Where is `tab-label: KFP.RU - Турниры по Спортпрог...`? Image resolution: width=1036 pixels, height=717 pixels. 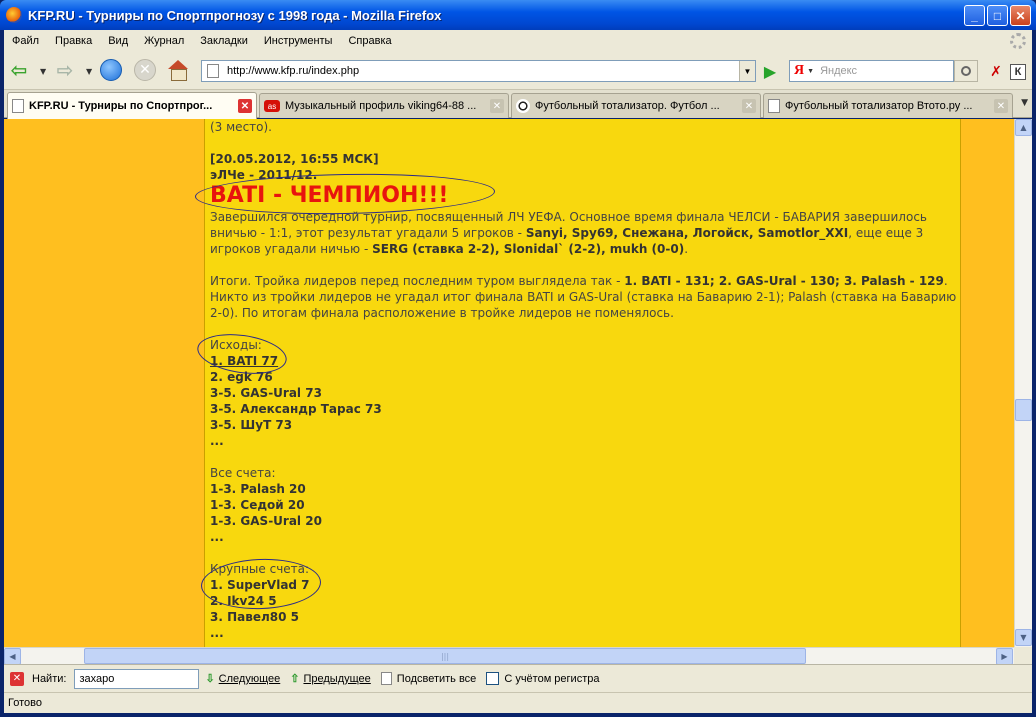 tab-label: KFP.RU - Турниры по Спортпрог... is located at coordinates (121, 106).